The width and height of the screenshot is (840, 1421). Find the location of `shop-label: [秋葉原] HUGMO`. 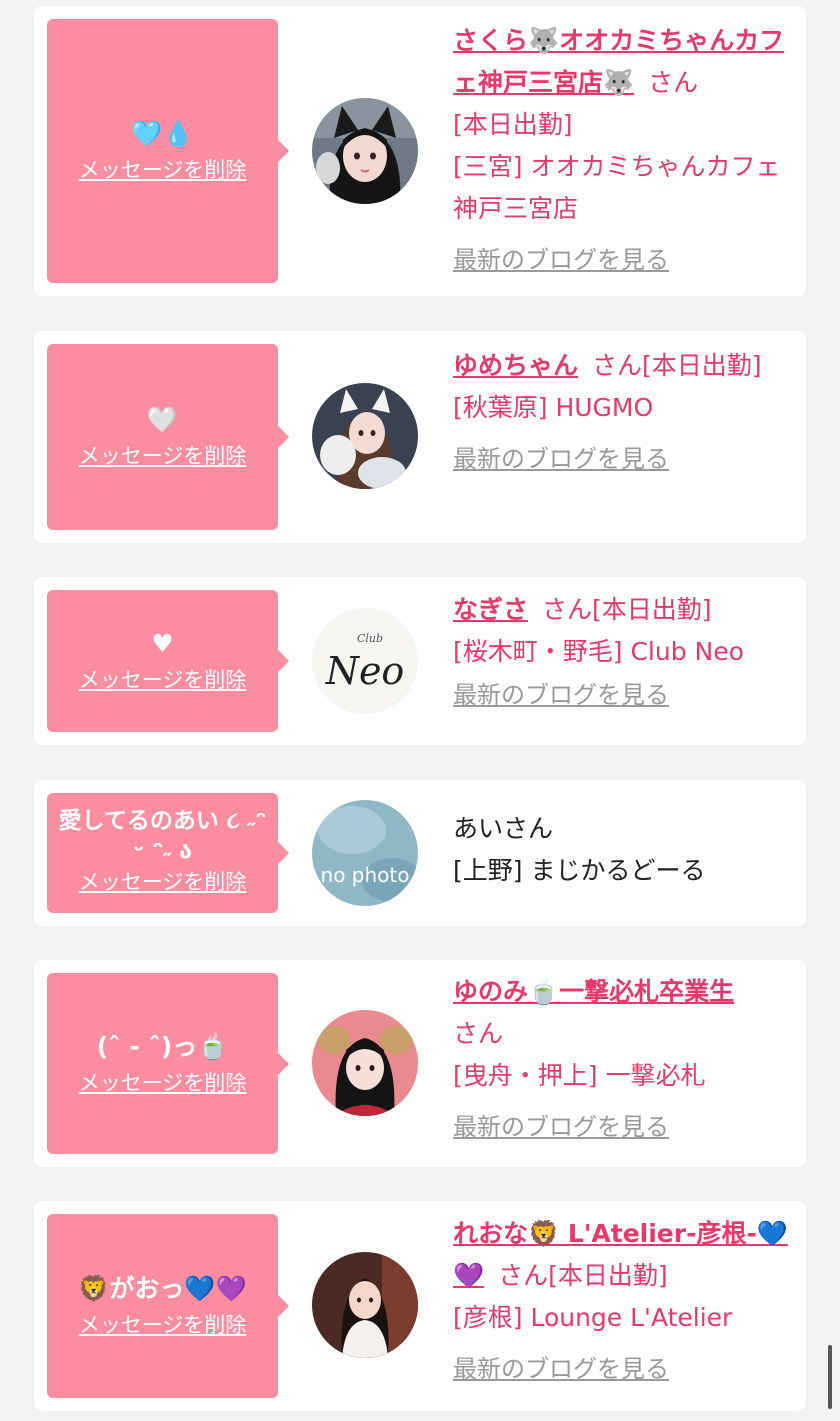

shop-label: [秋葉原] HUGMO is located at coordinates (553, 407).